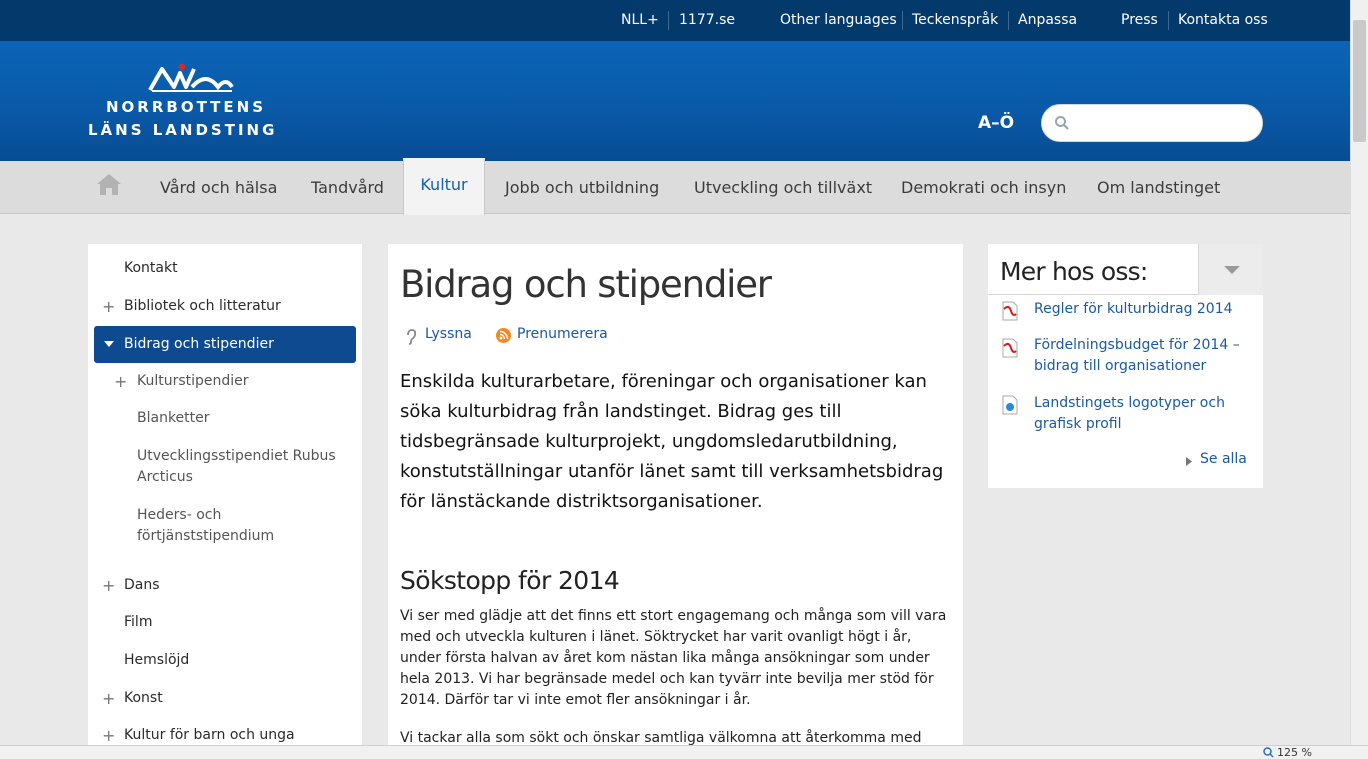 The image size is (1368, 759). What do you see at coordinates (586, 284) in the screenshot?
I see `page-title: Bidrag och stipendier` at bounding box center [586, 284].